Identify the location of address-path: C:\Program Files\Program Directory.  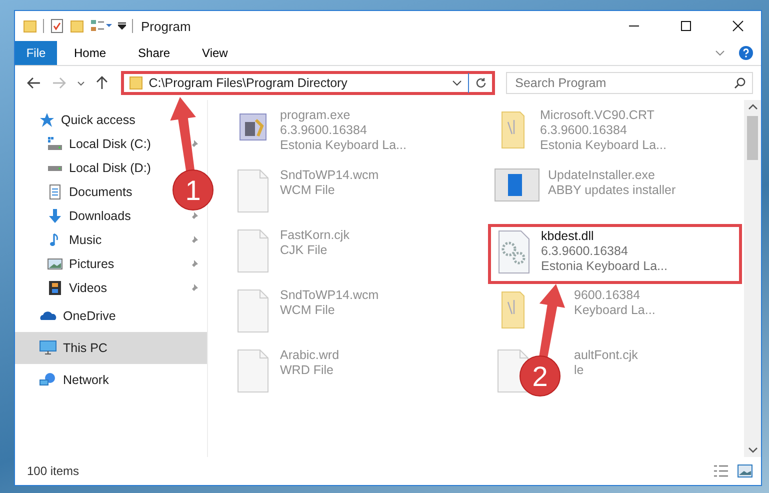
(248, 83).